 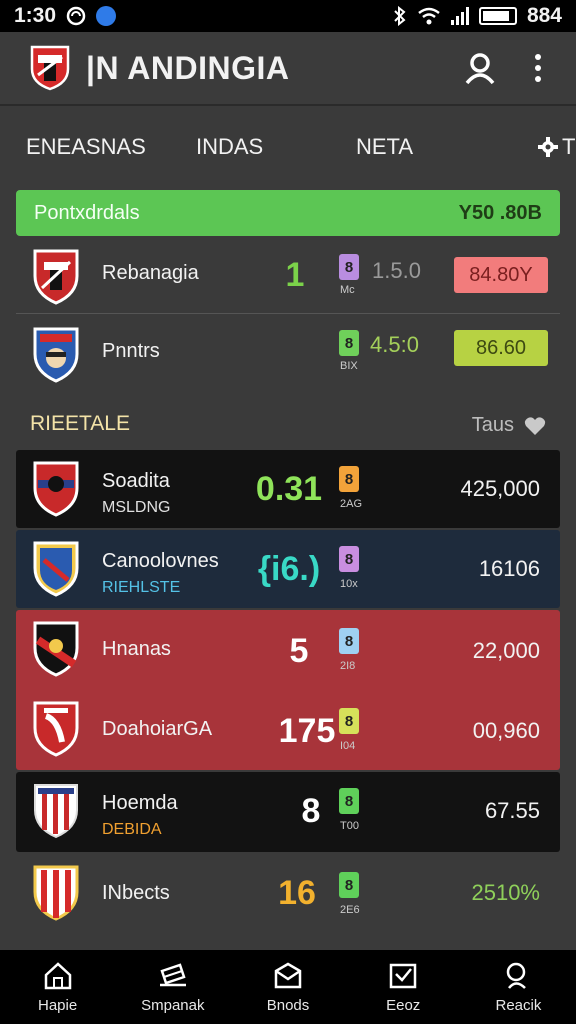 I want to click on check-box-icon, so click(x=403, y=975).